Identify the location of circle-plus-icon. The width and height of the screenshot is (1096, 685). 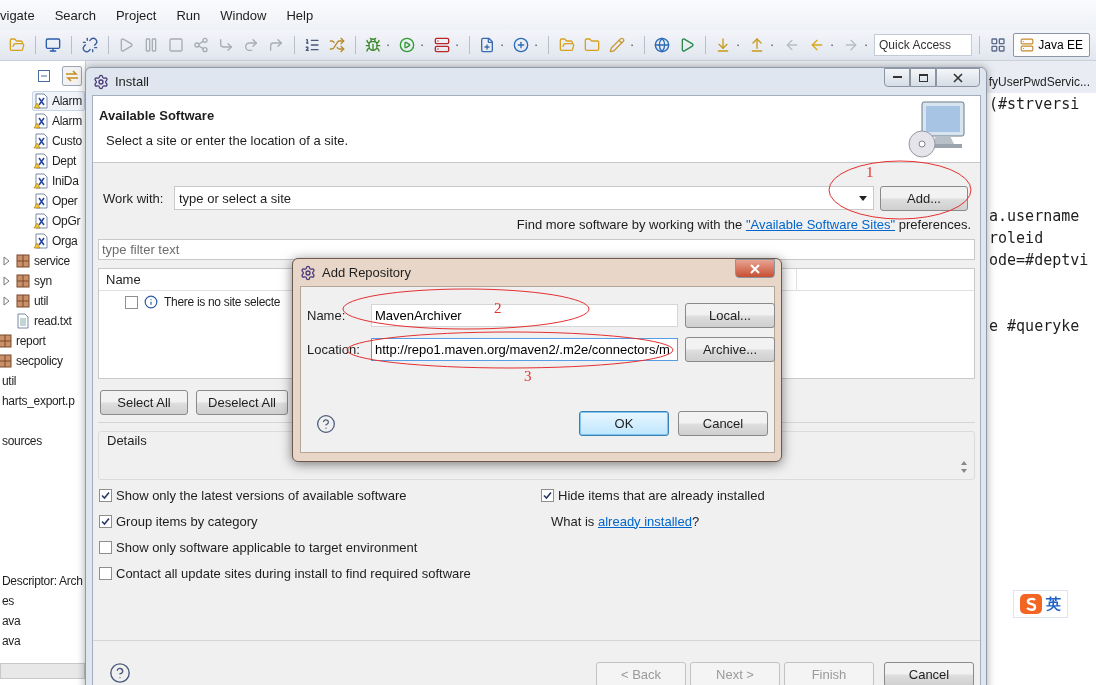
(521, 45).